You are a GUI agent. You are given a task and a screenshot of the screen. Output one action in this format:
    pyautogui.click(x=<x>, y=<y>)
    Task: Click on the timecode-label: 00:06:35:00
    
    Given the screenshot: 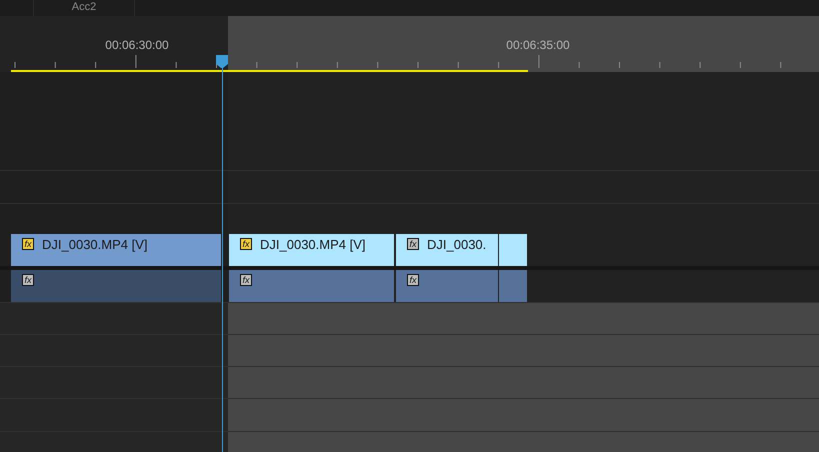 What is the action you would take?
    pyautogui.click(x=538, y=45)
    